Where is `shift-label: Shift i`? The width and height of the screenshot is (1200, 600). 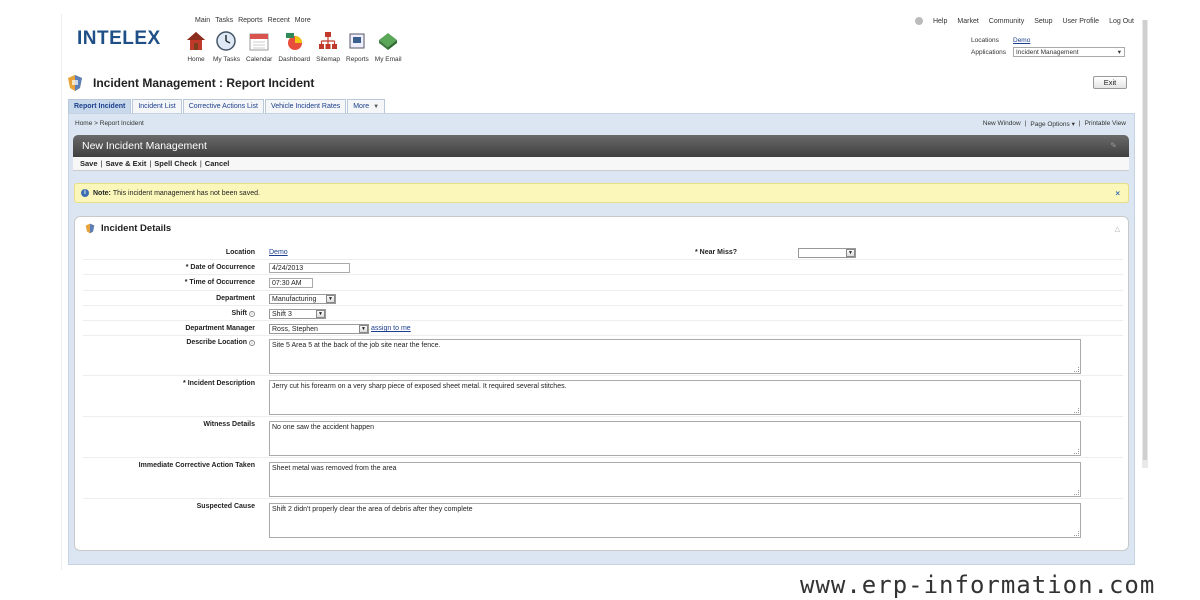
shift-label: Shift i is located at coordinates (243, 313).